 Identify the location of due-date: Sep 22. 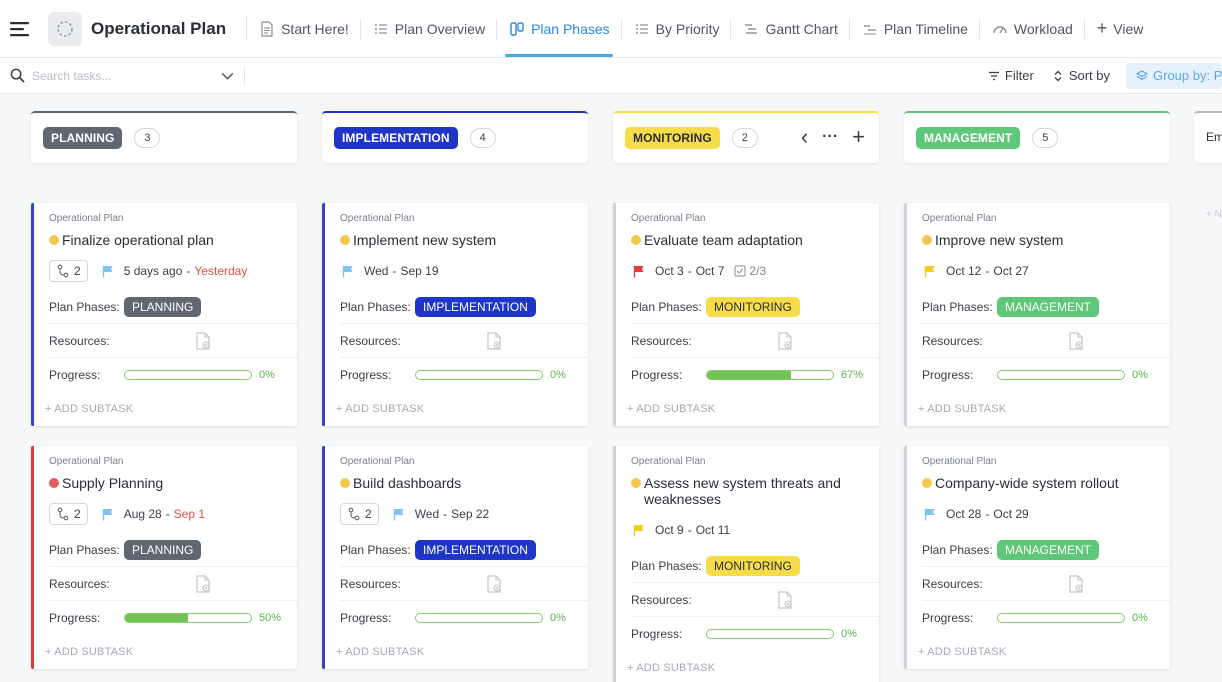
(470, 514).